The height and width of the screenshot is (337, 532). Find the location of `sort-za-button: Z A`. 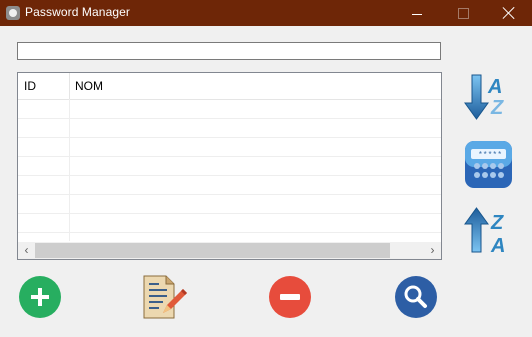

sort-za-button: Z A is located at coordinates (488, 231).